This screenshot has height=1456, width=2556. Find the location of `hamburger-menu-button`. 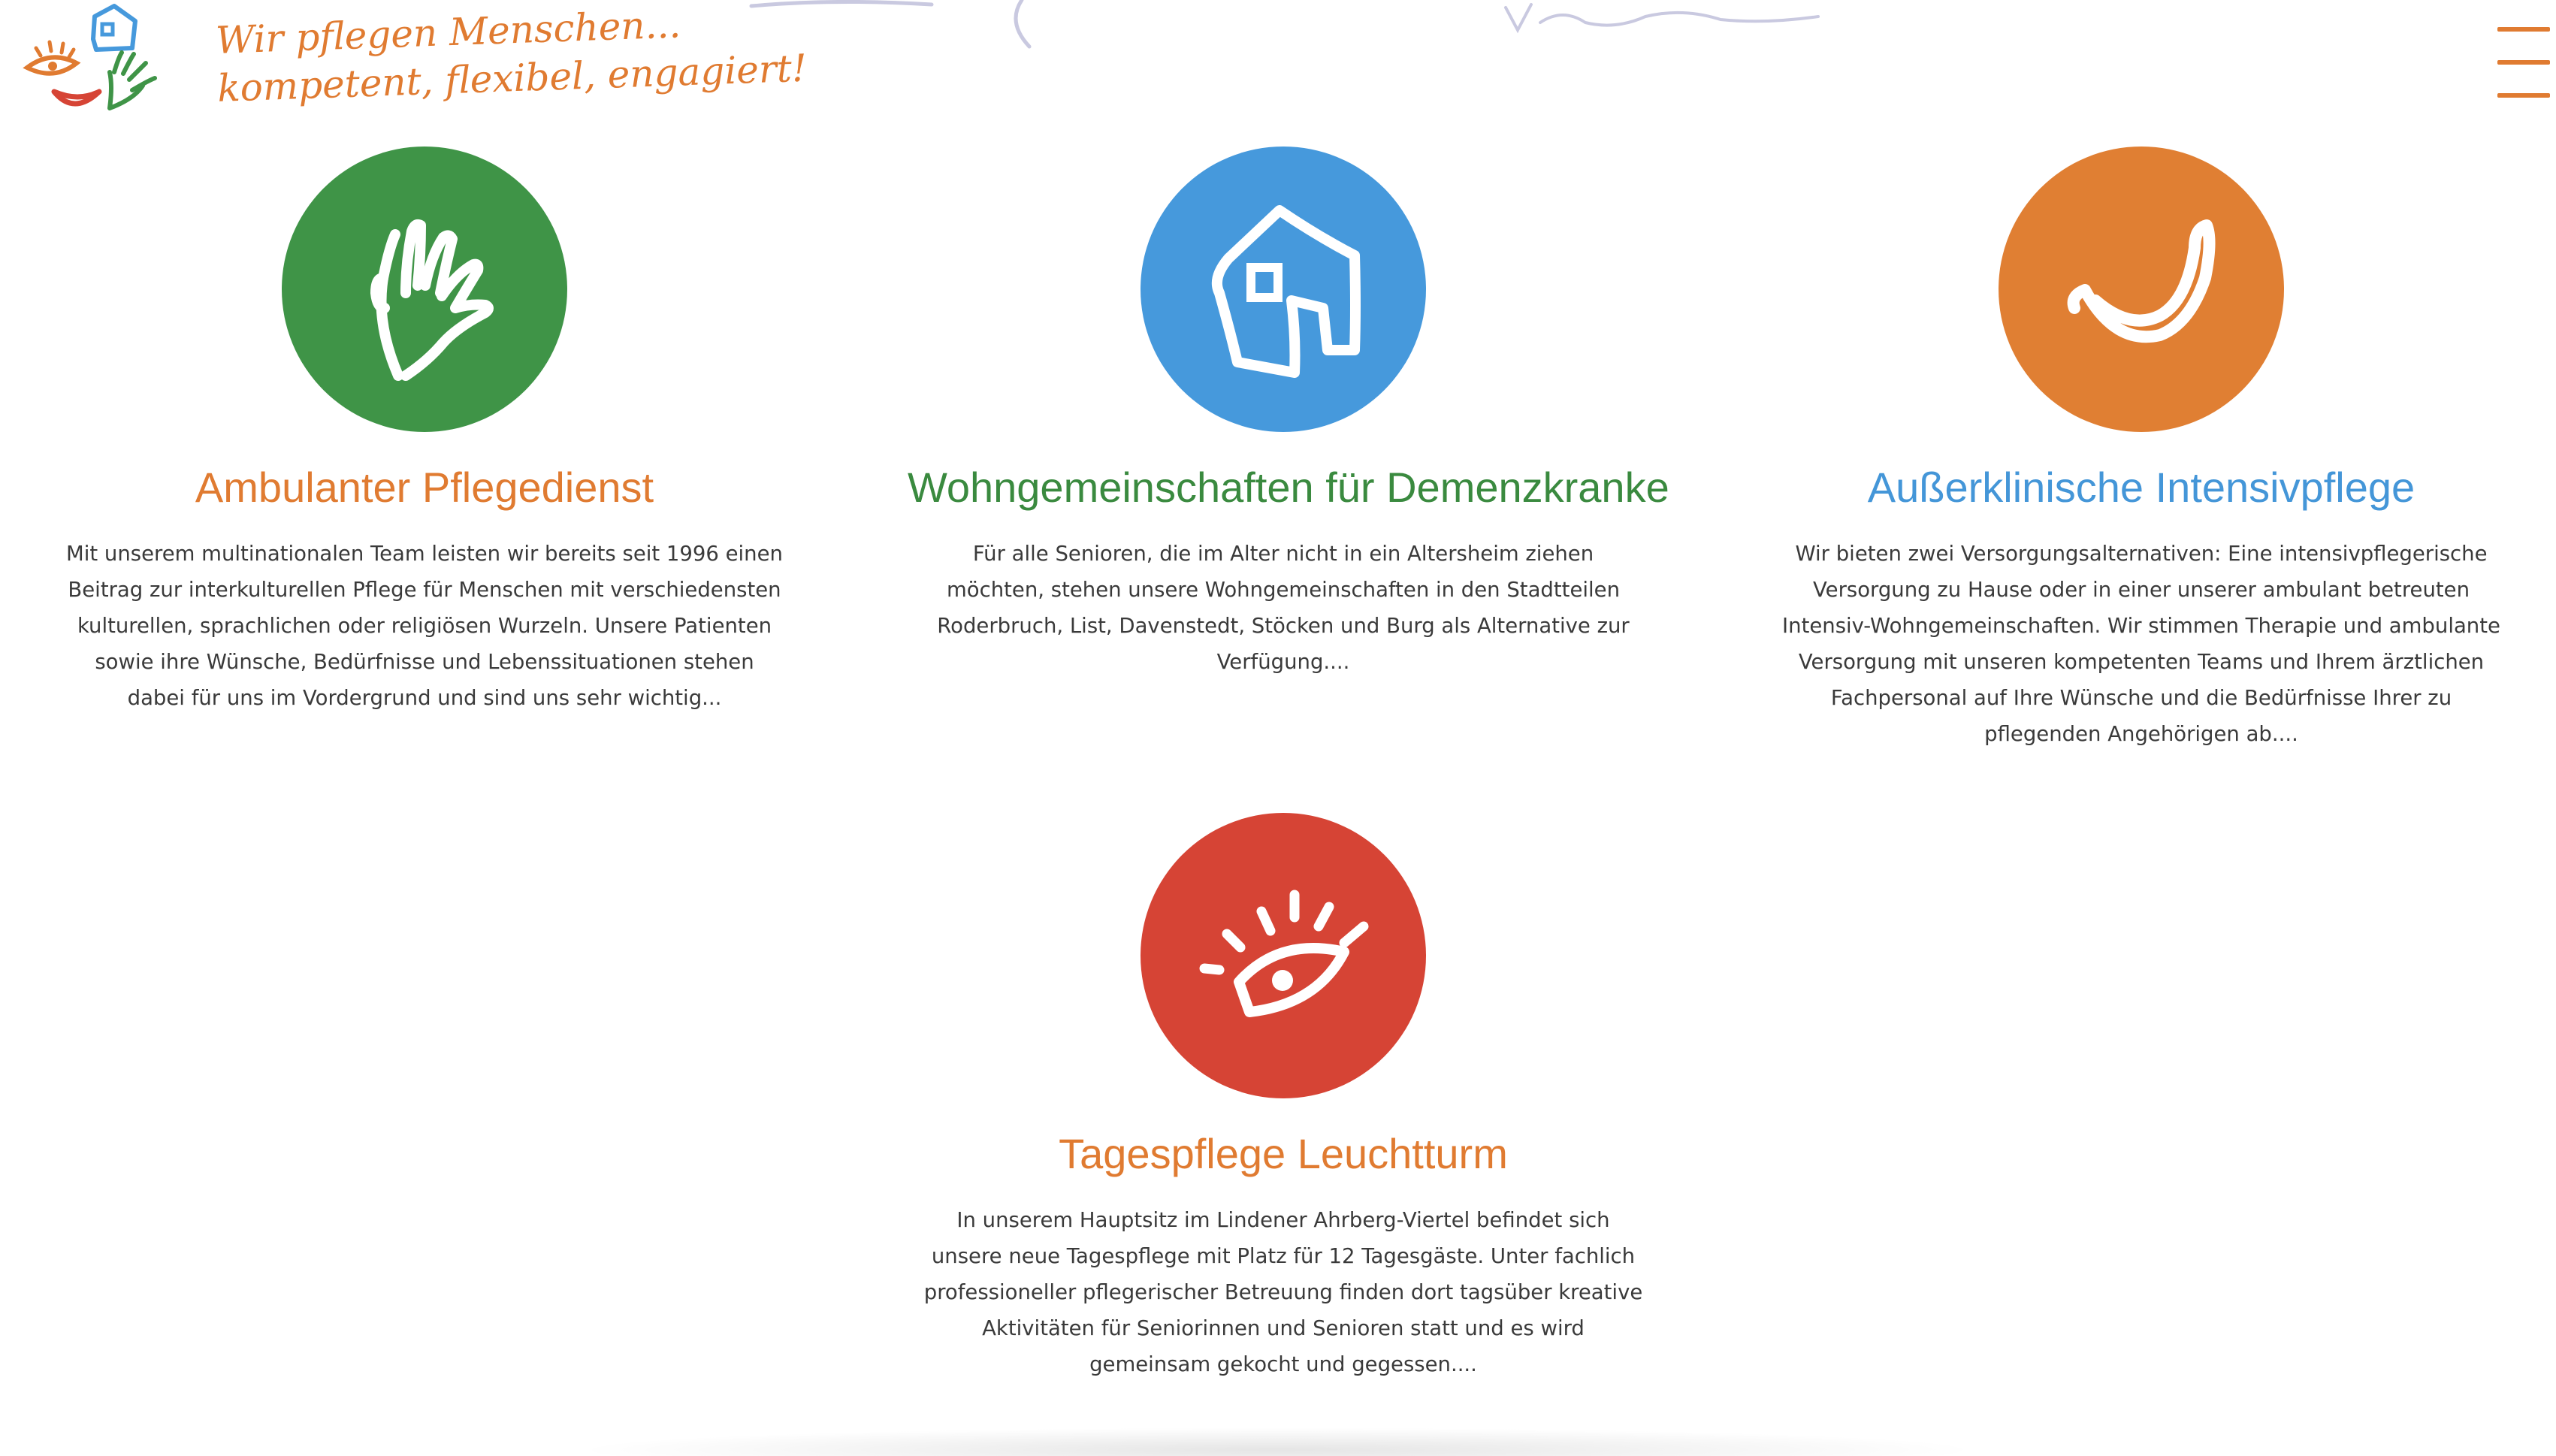

hamburger-menu-button is located at coordinates (2523, 63).